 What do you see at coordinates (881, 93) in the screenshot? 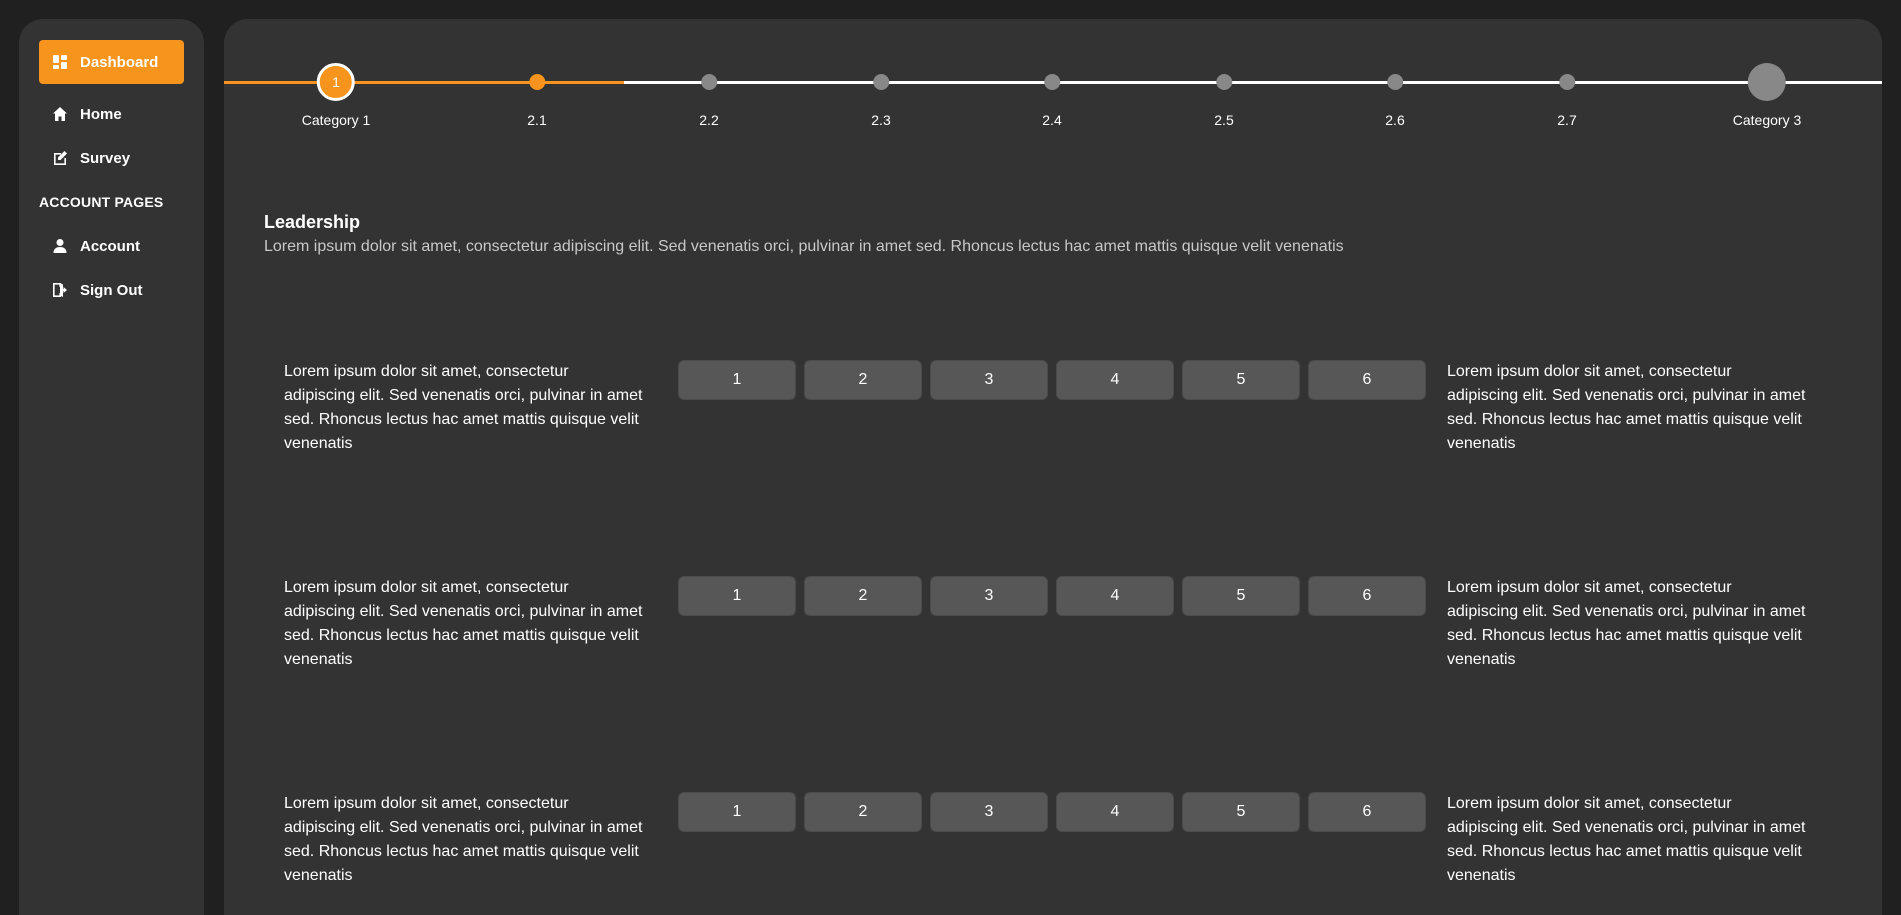
I see `step-2-3: 2.3` at bounding box center [881, 93].